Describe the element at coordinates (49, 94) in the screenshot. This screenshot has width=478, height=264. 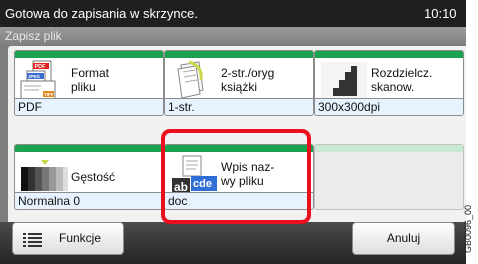
I see `tiff-icon-text: TIFF` at that location.